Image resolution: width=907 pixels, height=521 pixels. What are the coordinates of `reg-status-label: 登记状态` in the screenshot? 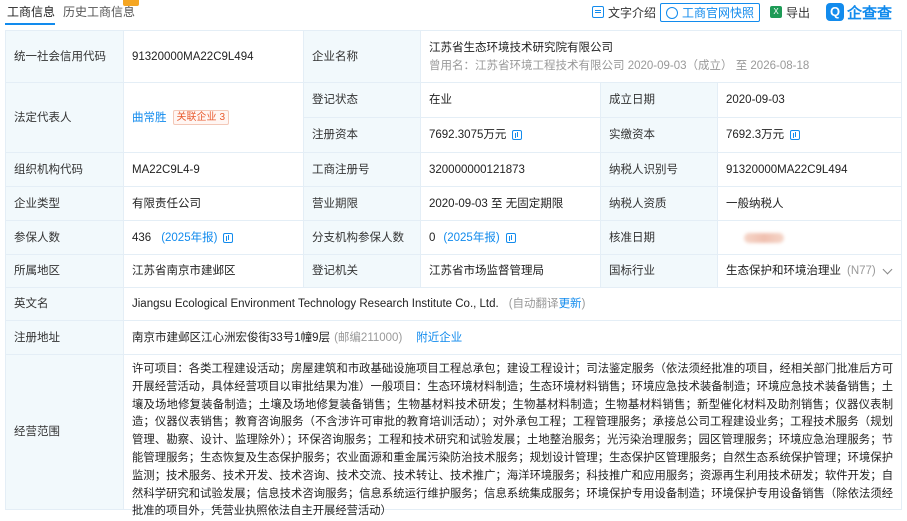 It's located at (362, 100).